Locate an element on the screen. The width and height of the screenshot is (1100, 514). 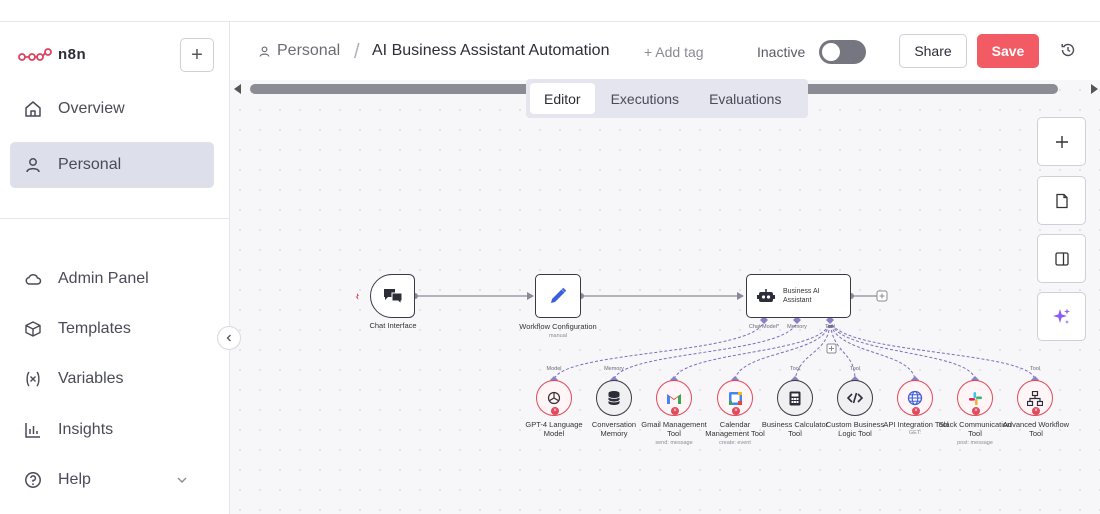
chevron-left-icon is located at coordinates (228, 338).